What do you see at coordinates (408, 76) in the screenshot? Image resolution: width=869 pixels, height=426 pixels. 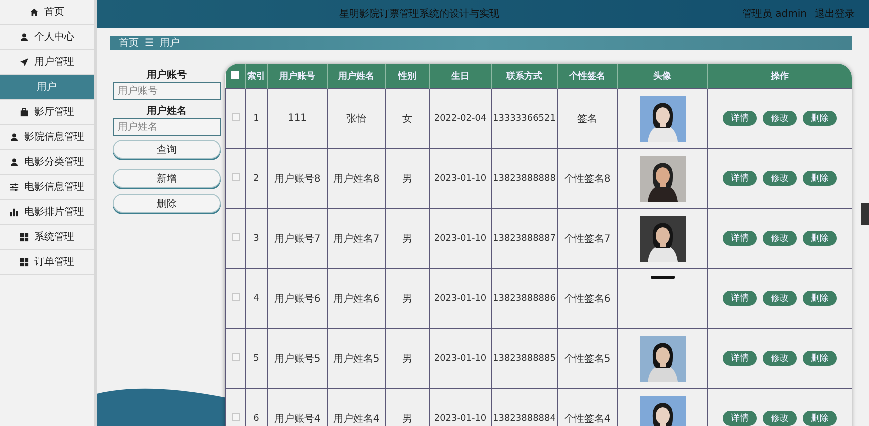 I see `column-header: 性别` at bounding box center [408, 76].